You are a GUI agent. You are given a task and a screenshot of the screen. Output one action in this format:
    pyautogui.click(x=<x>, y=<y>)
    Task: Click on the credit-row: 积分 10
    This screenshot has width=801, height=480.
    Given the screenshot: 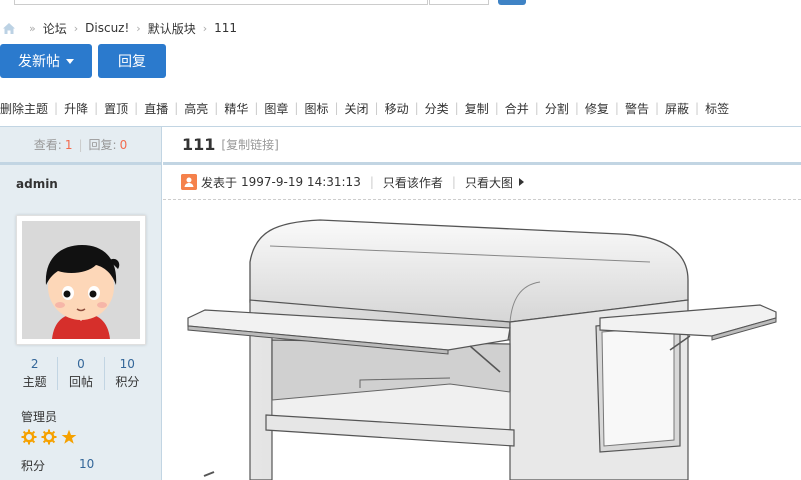 What is the action you would take?
    pyautogui.click(x=76, y=465)
    